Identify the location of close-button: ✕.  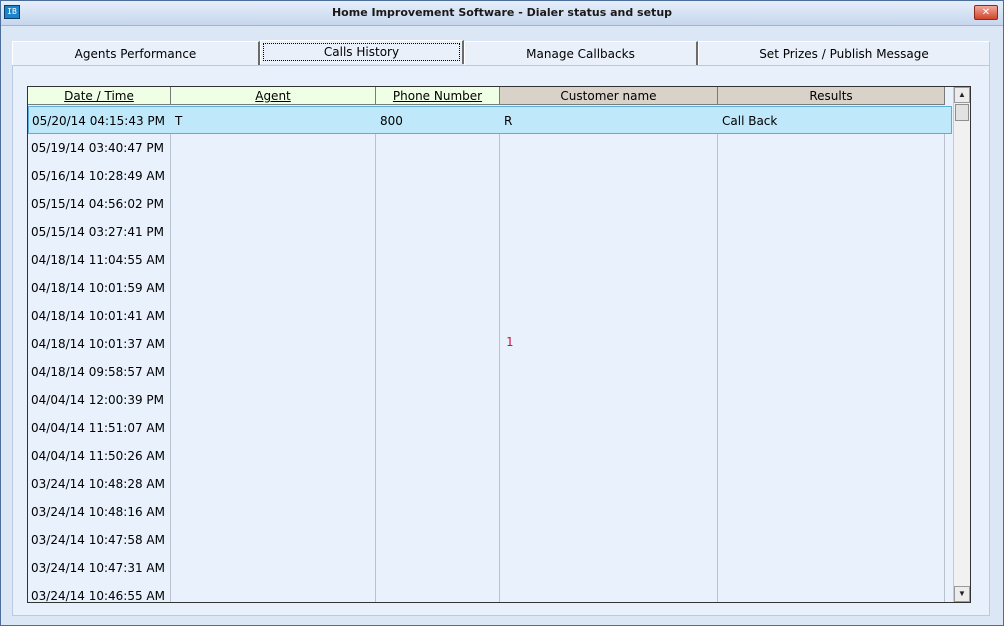
(986, 12).